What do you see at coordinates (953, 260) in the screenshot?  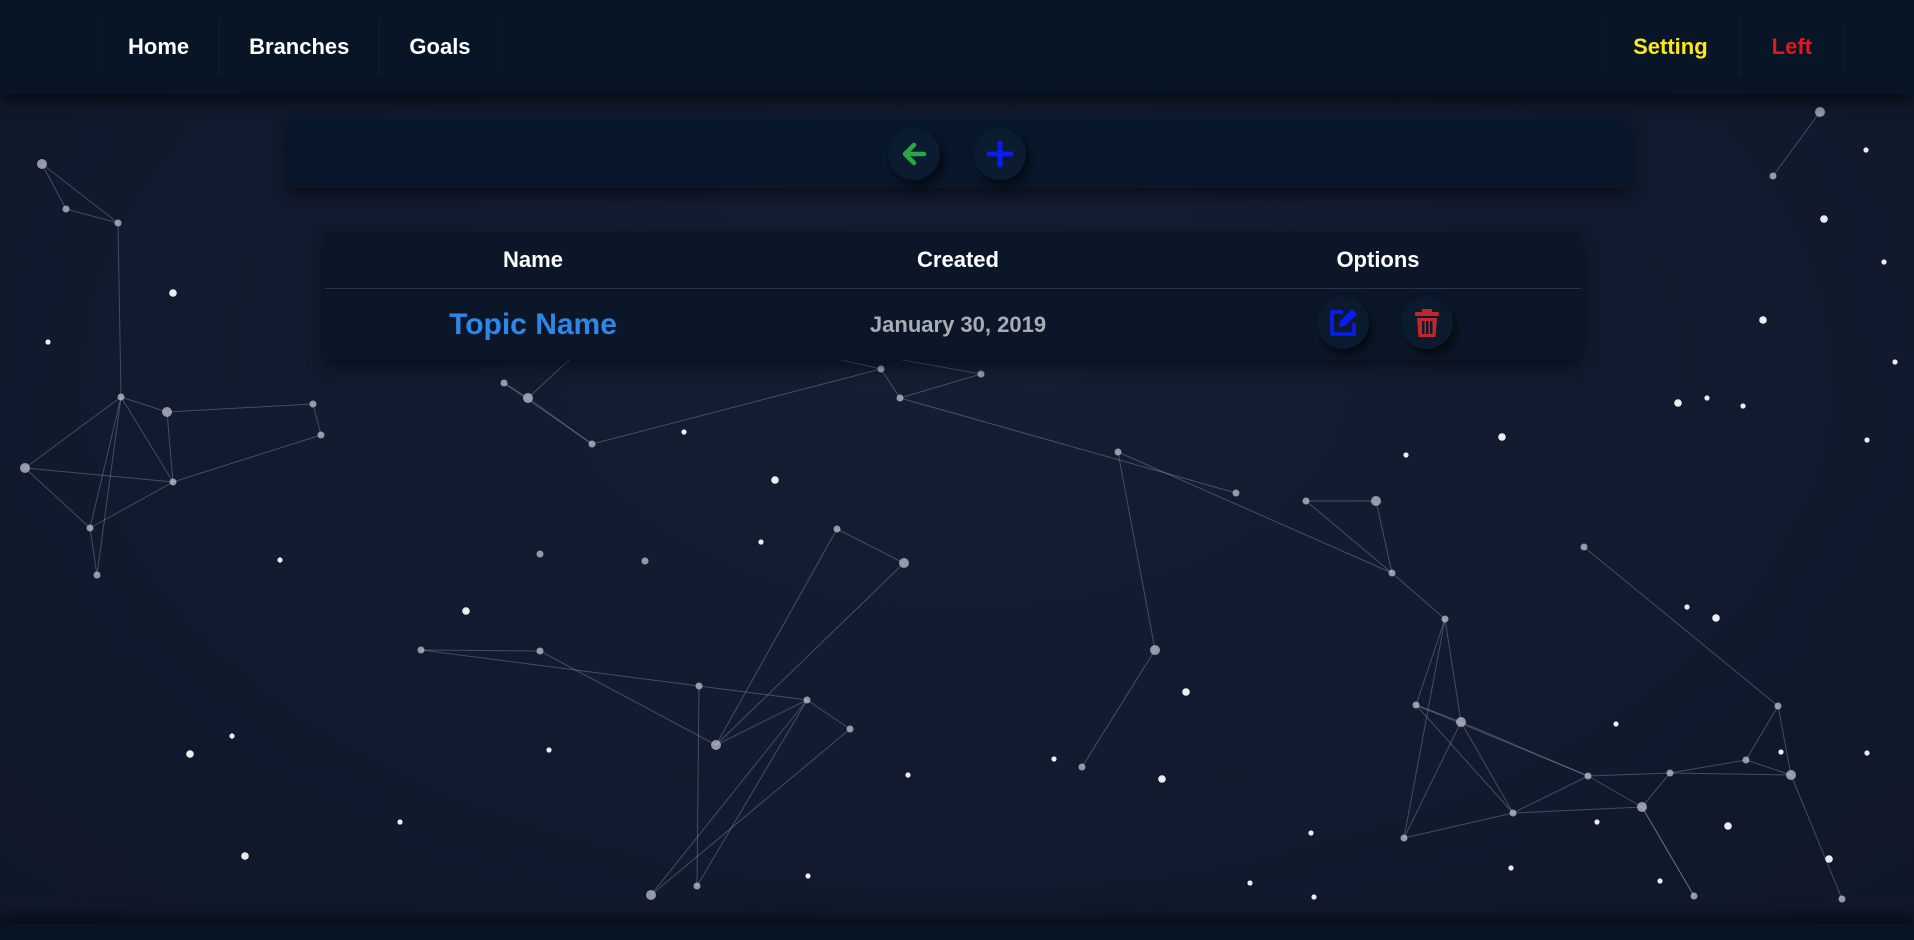 I see `table-header: Name Created Options` at bounding box center [953, 260].